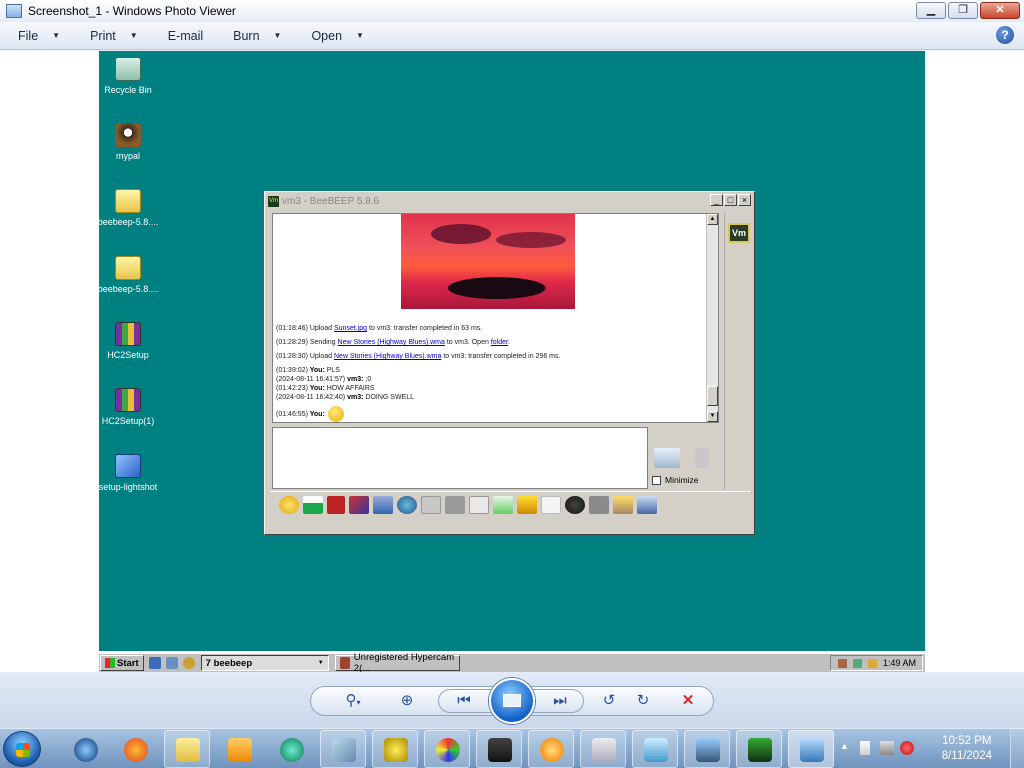 Image resolution: width=1024 pixels, height=768 pixels. I want to click on beebeep-close-button: ×, so click(744, 200).